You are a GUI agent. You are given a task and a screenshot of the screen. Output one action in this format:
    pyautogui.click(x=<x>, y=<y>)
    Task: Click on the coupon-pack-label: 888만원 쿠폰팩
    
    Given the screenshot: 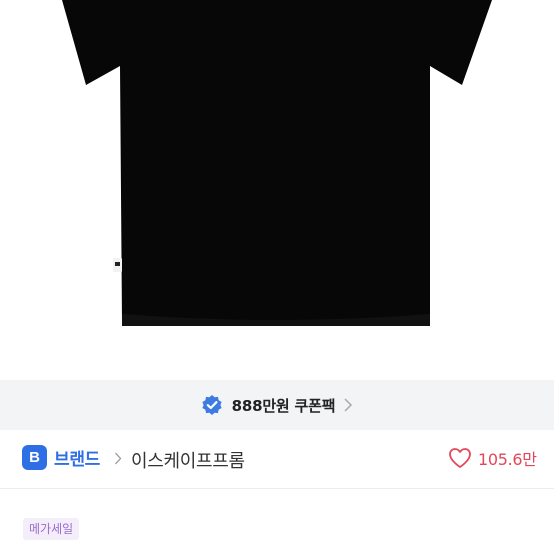 What is the action you would take?
    pyautogui.click(x=283, y=405)
    